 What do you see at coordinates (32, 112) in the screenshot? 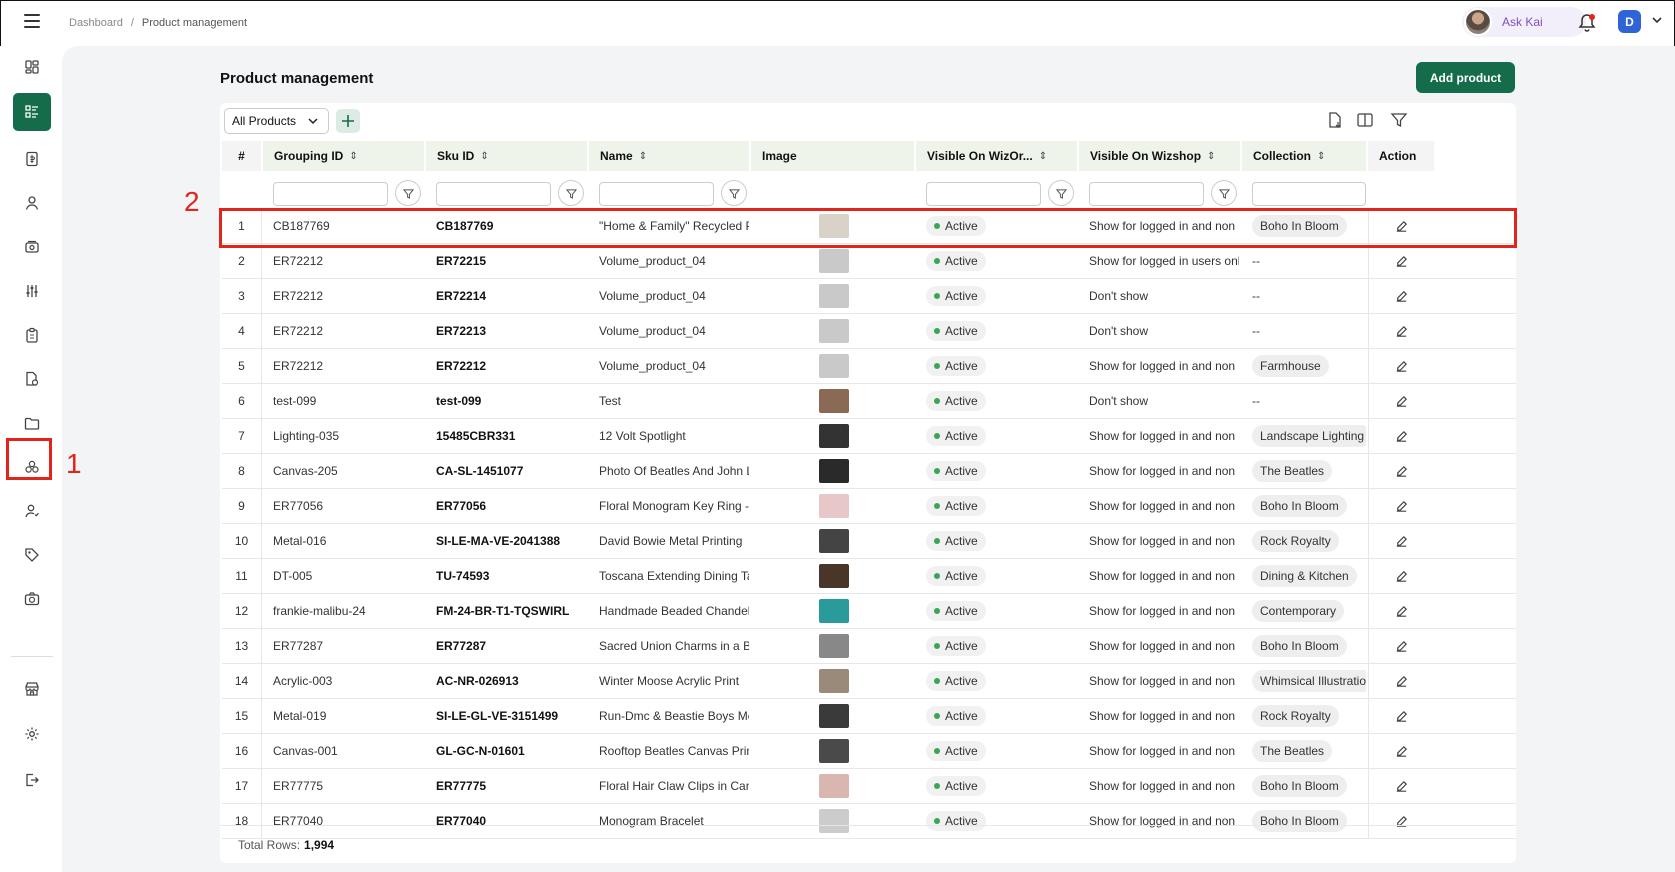
I see `product-list-icon` at bounding box center [32, 112].